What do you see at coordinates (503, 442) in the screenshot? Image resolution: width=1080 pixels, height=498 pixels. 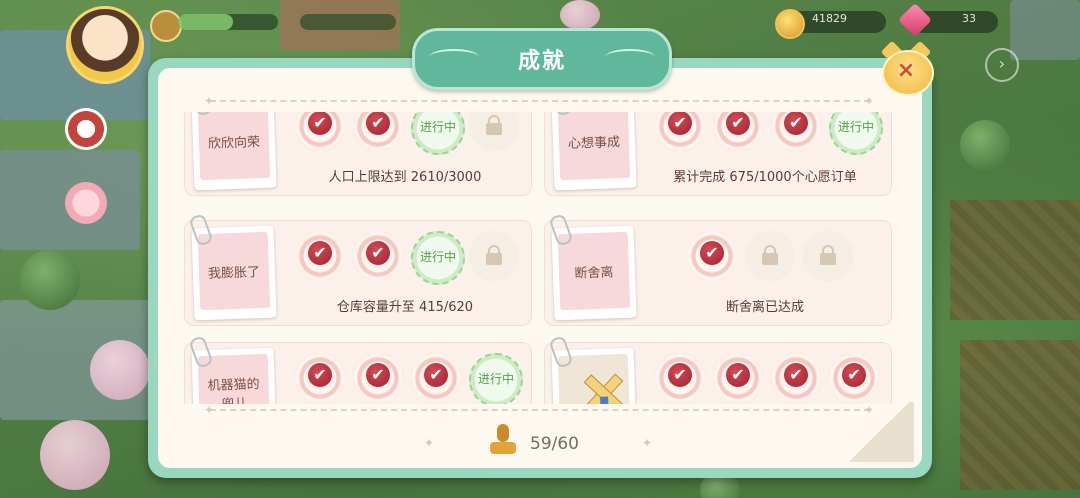 I see `stamp-icon` at bounding box center [503, 442].